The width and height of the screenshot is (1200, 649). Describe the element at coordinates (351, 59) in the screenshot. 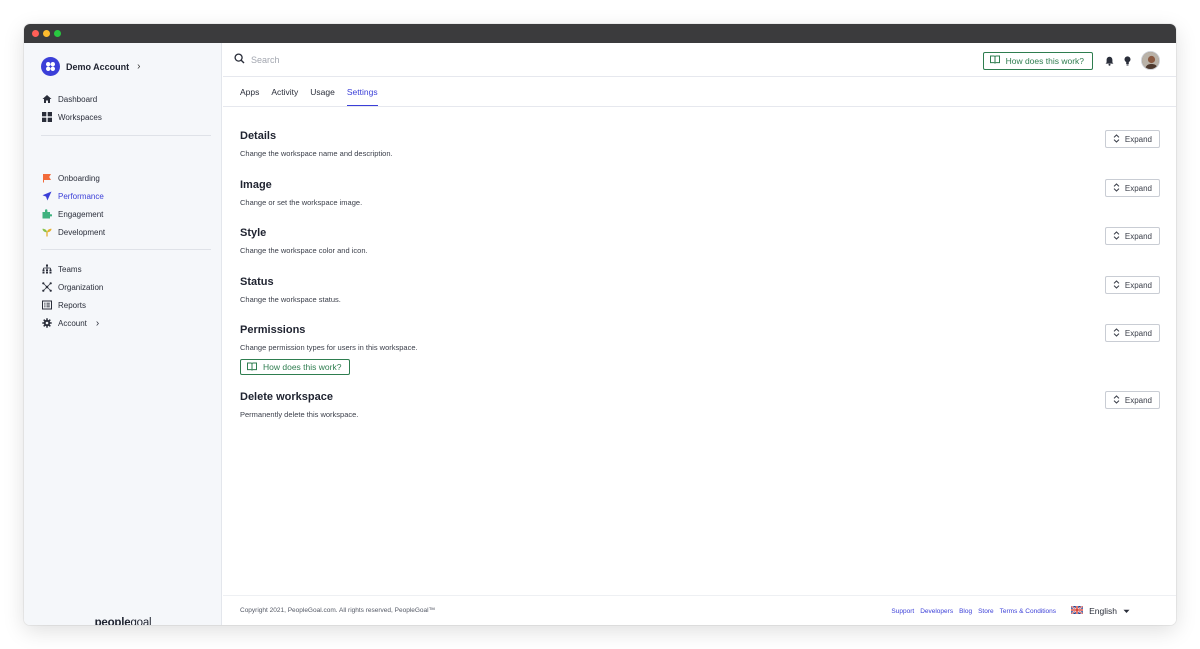

I see `search-input` at that location.